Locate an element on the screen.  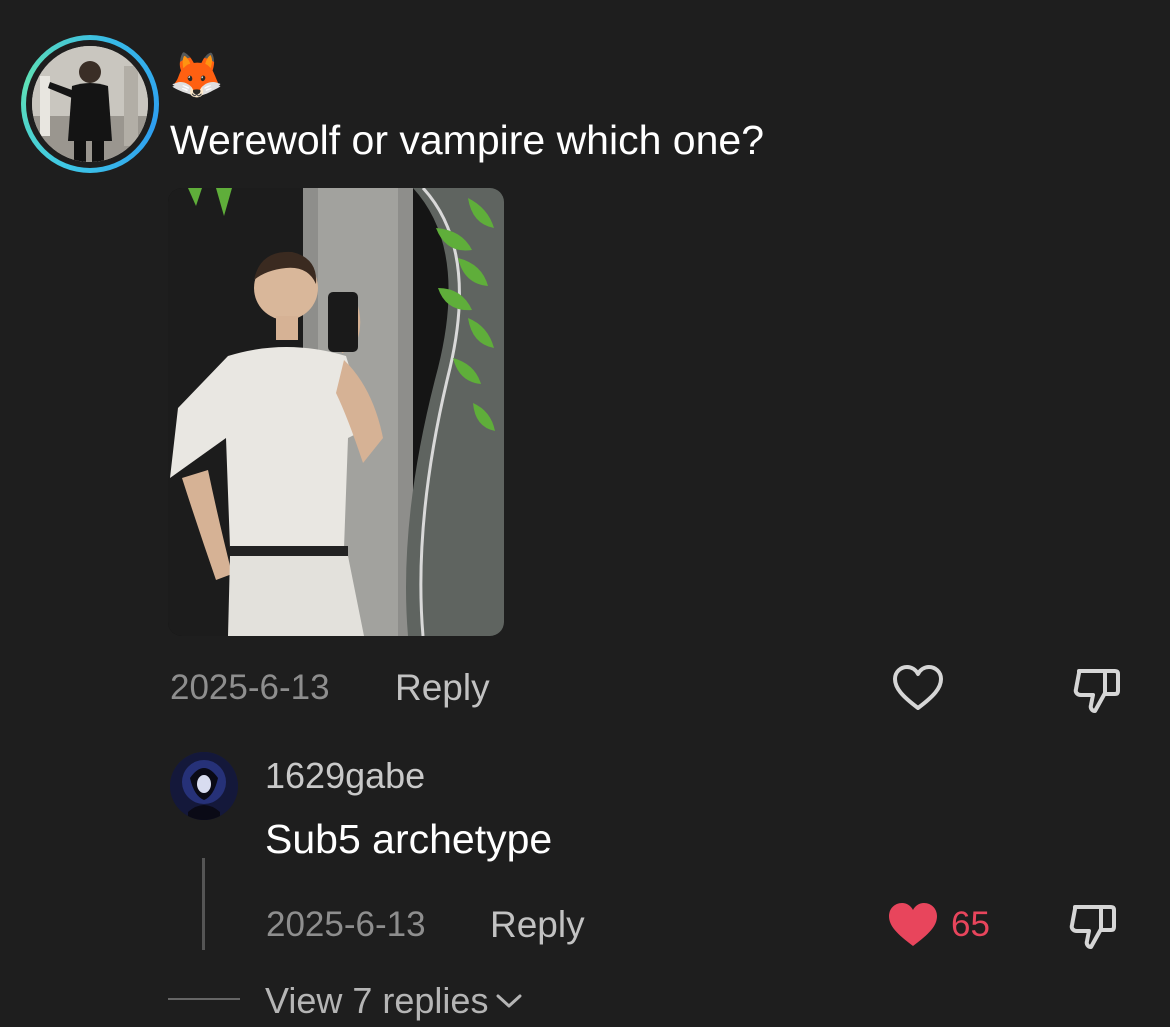
chevron-down-icon is located at coordinates (509, 1001).